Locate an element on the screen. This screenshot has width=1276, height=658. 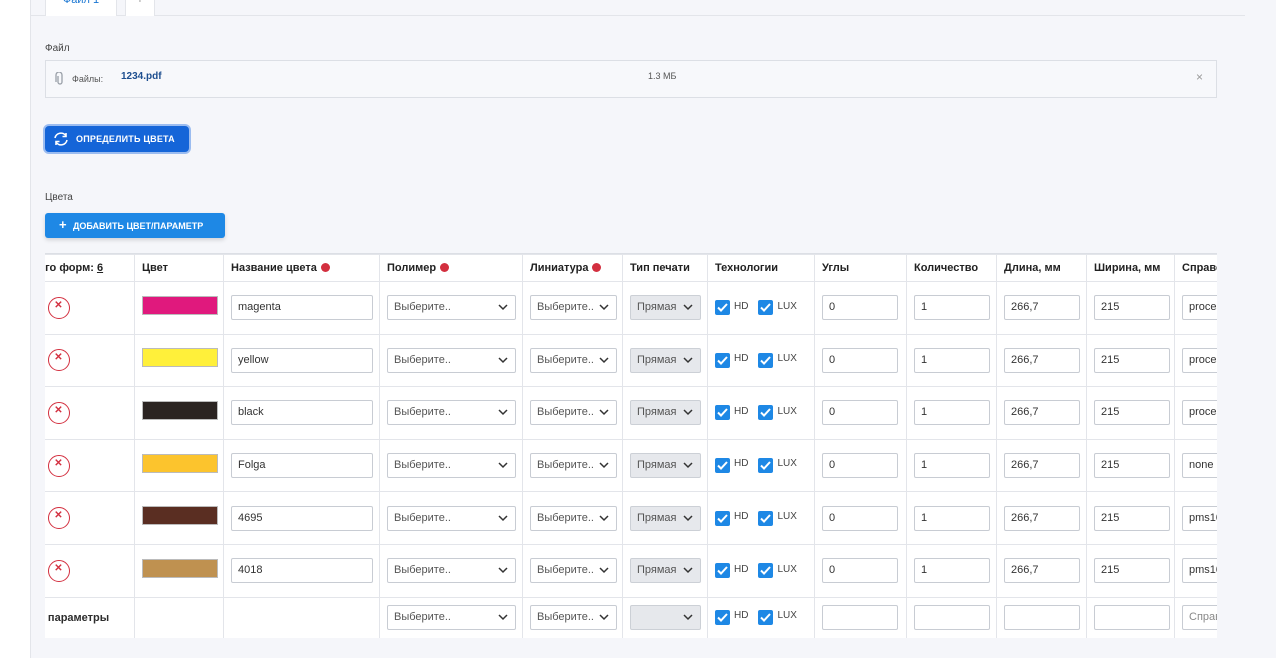
add-color-button: + ДОБАВИТЬ ЦВЕТ/ПАРАМЕТР is located at coordinates (135, 225).